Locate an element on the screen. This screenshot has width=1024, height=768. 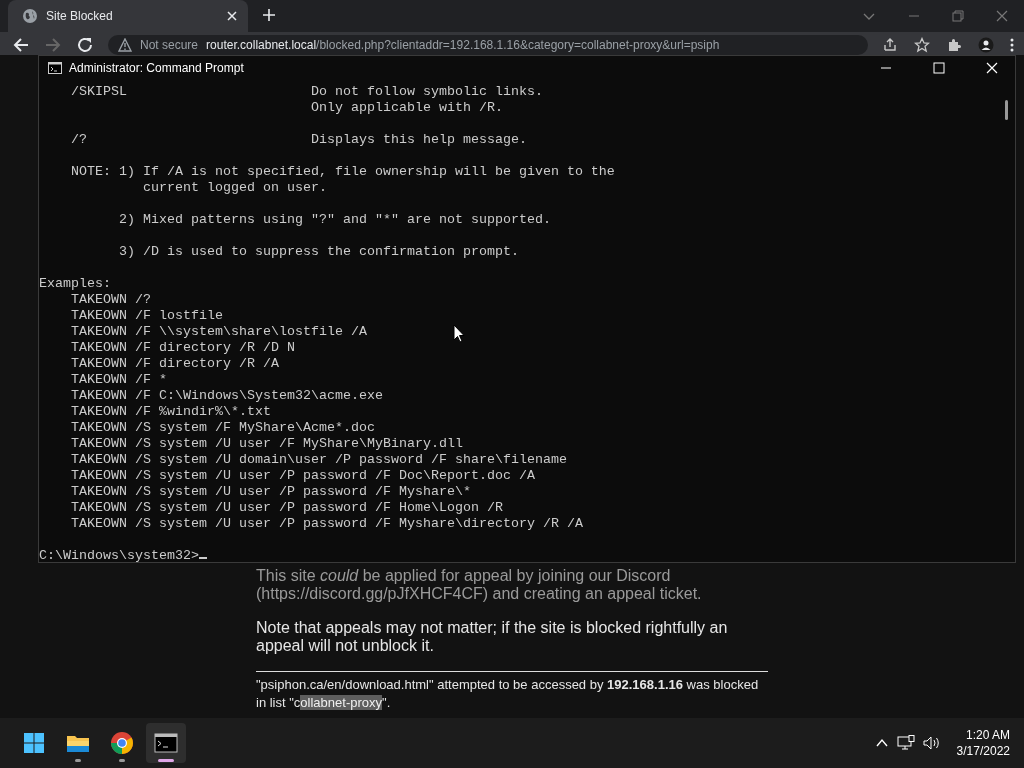
appeal-paragraph: This site could be applied for appeal by joining our Discord (https://discord.gg/pJfXHCF4CF) and creating an appeal ticket. is located at coordinates (479, 585).